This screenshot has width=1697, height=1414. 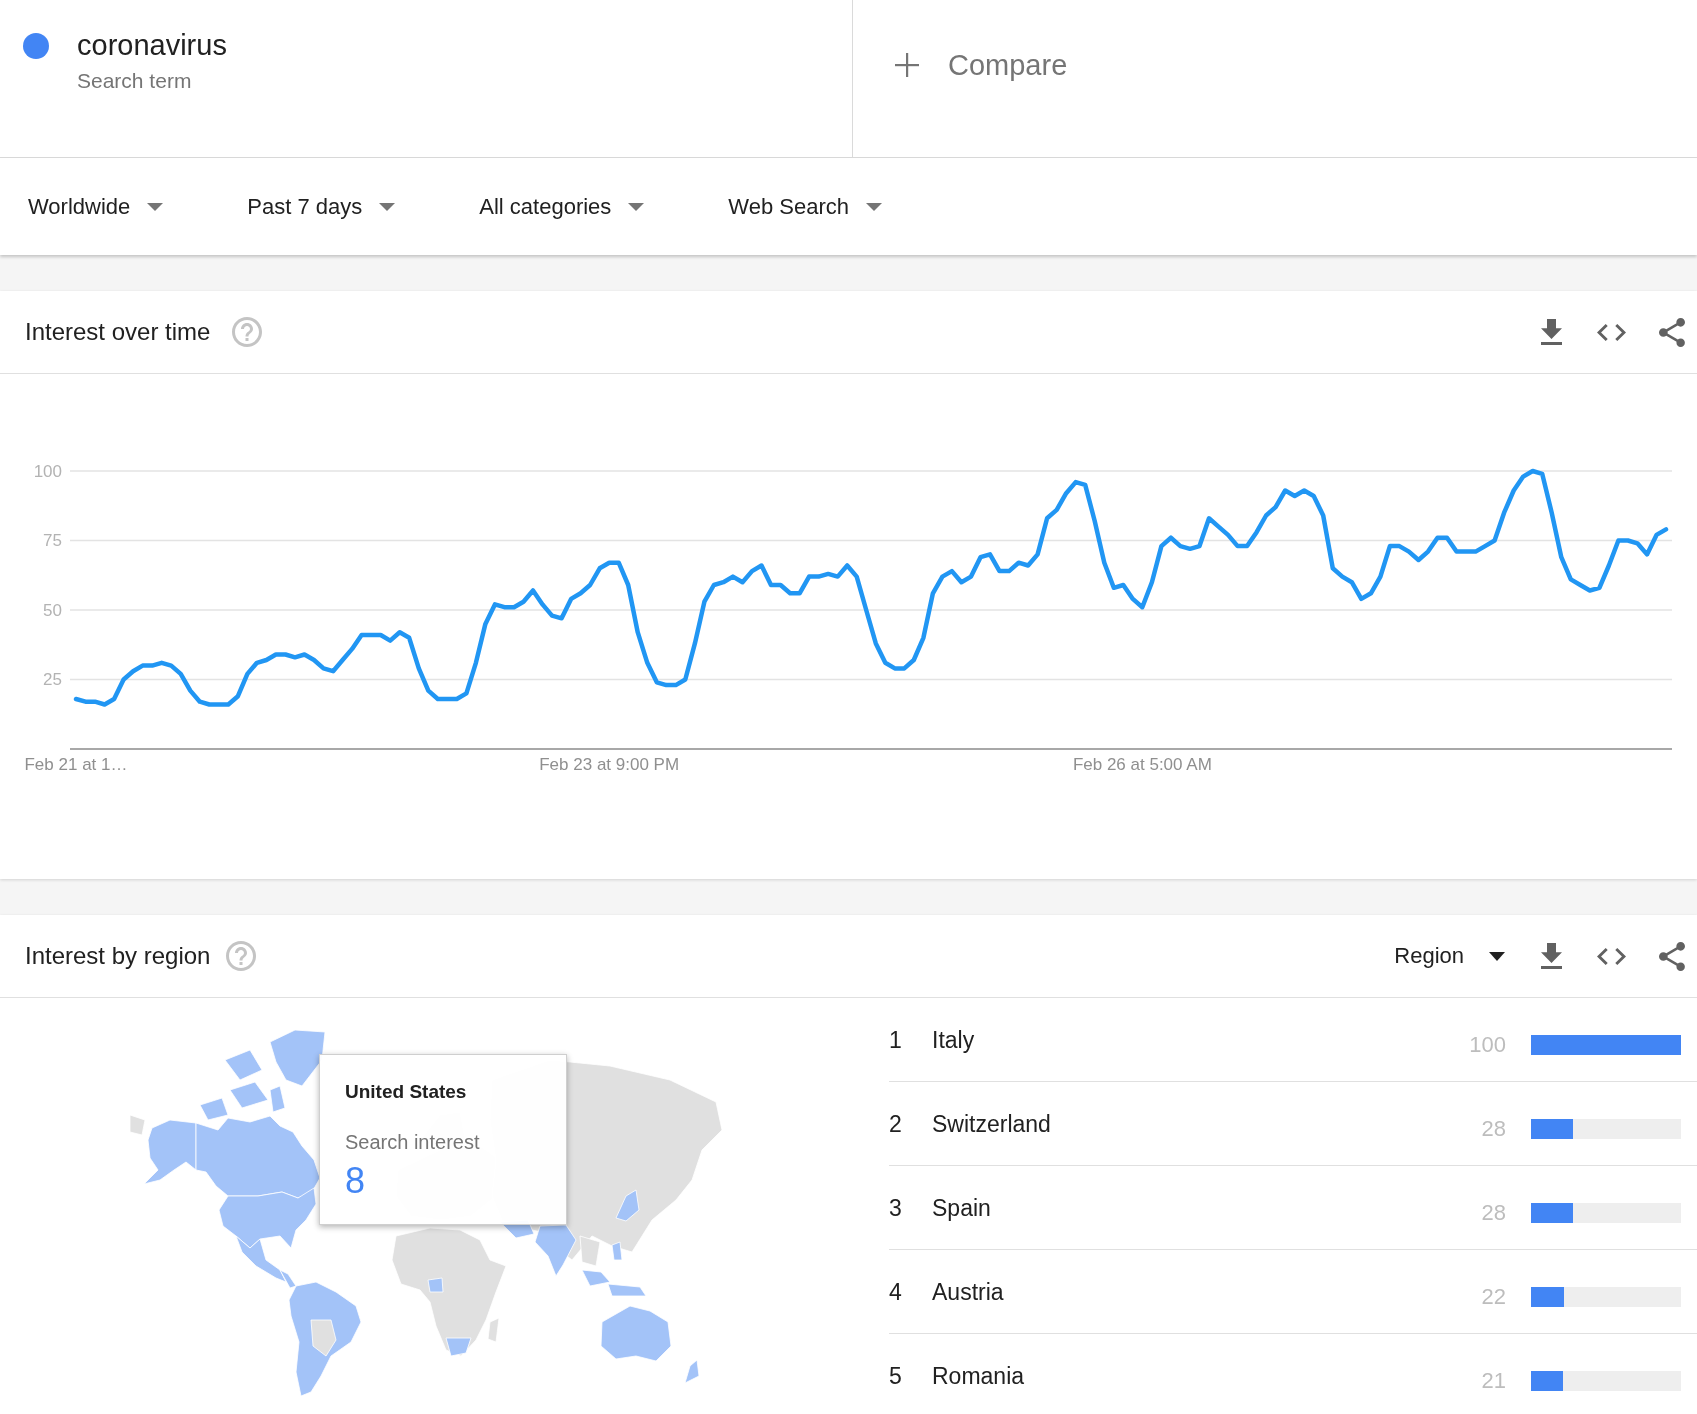 I want to click on filter-dropdown: Worldwide, so click(x=96, y=206).